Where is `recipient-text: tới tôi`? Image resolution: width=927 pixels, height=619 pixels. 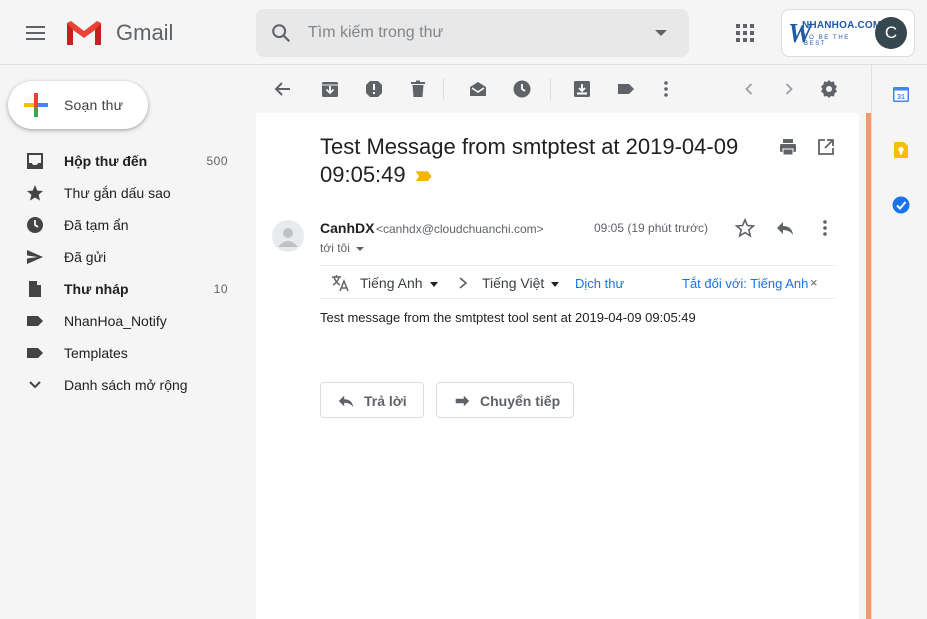 recipient-text: tới tôi is located at coordinates (335, 248).